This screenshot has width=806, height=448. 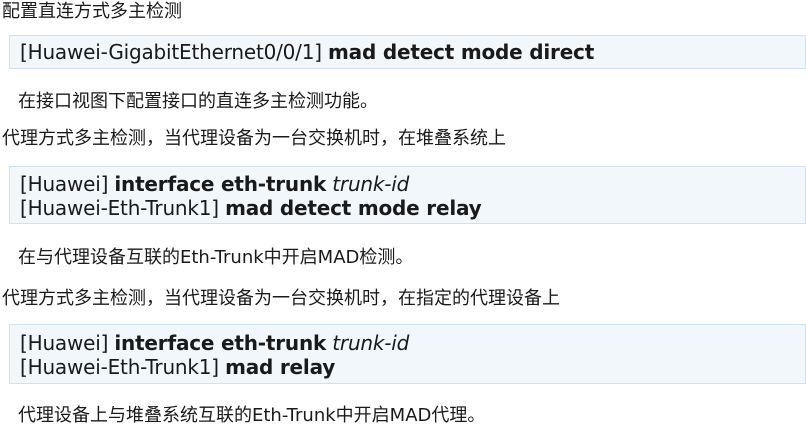 I want to click on code-command: mad detect mode direct, so click(x=461, y=52).